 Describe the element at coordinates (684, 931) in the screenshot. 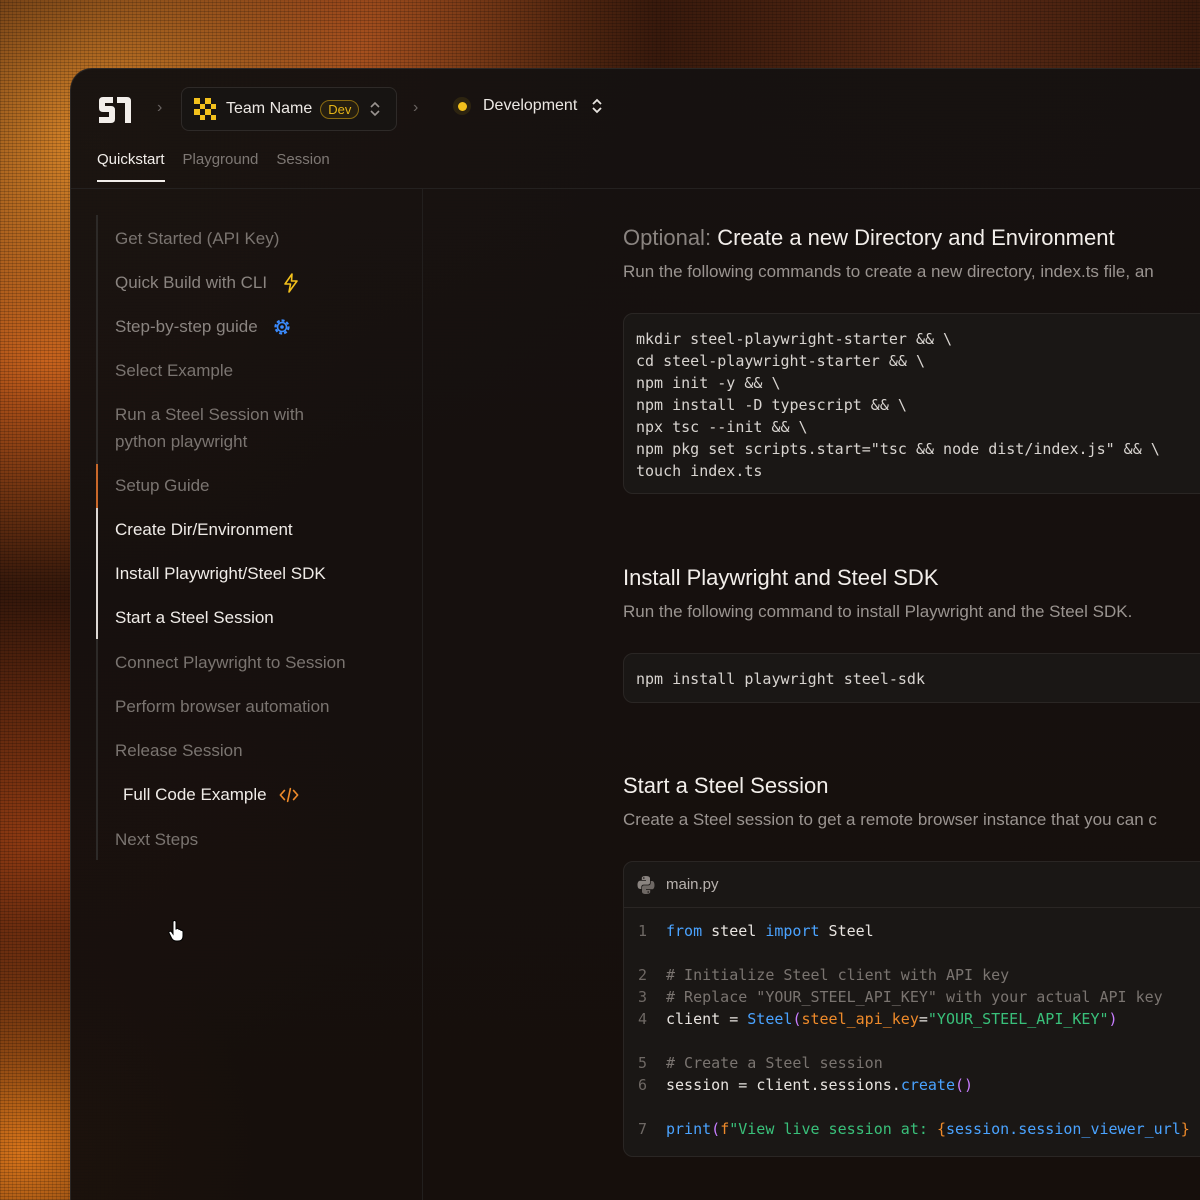

I see `code-token: from` at that location.